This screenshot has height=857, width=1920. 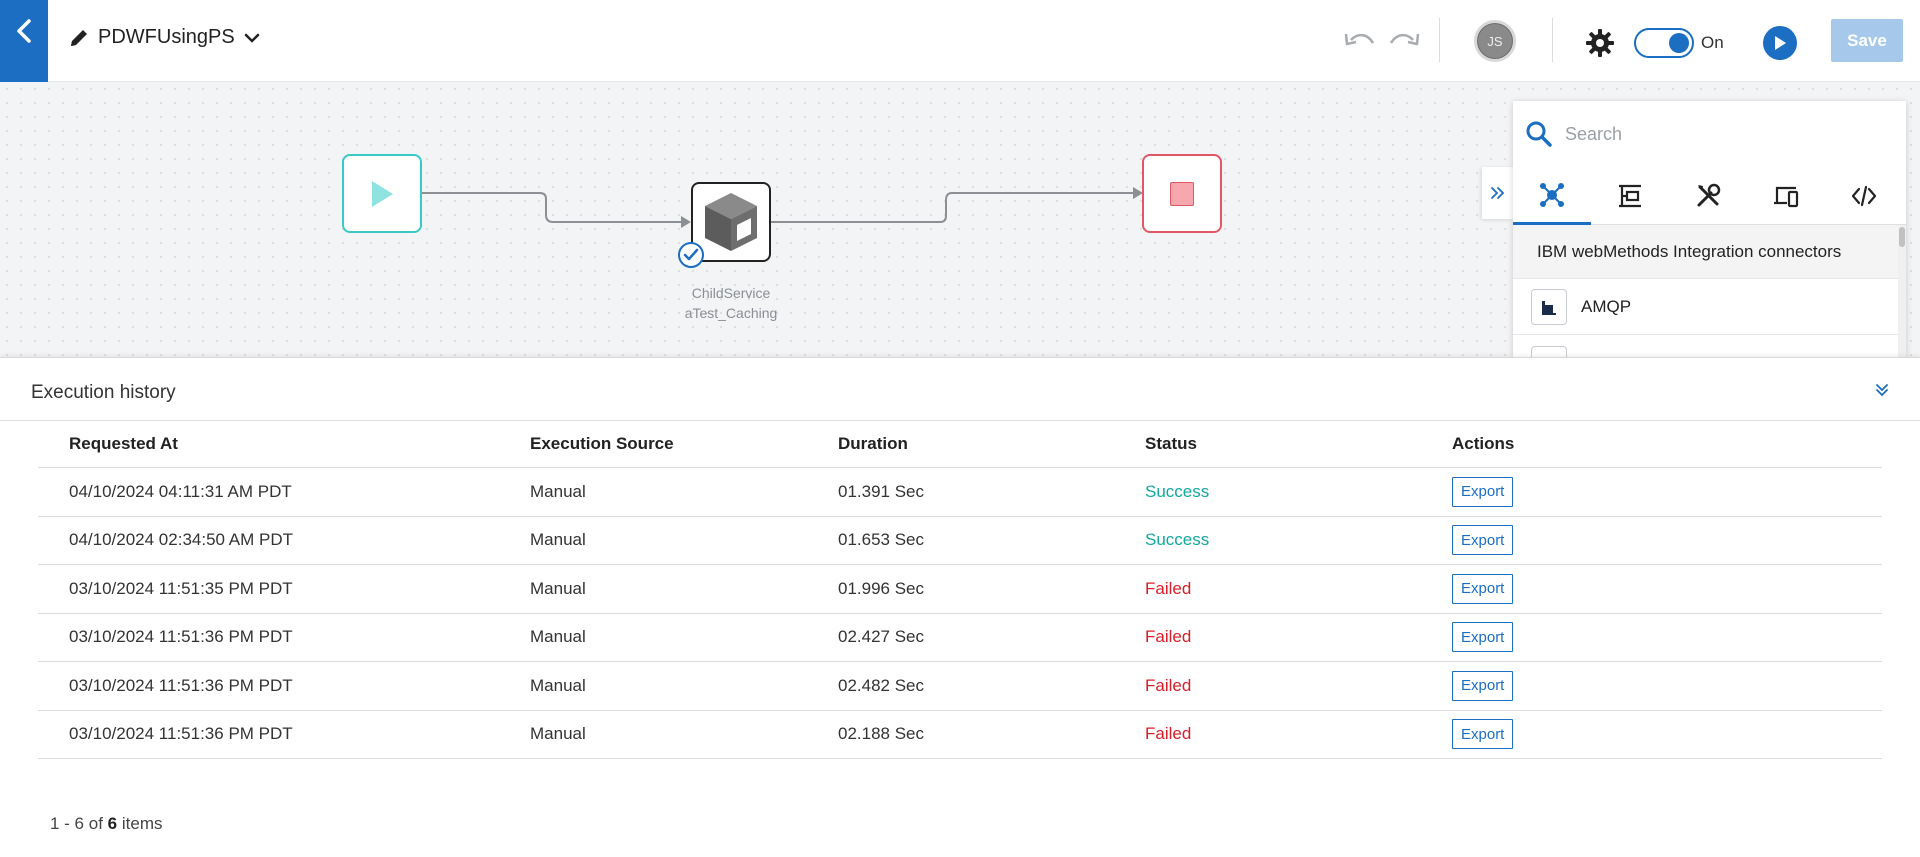 I want to click on cell-duration: 01.391 Sec, so click(x=881, y=491).